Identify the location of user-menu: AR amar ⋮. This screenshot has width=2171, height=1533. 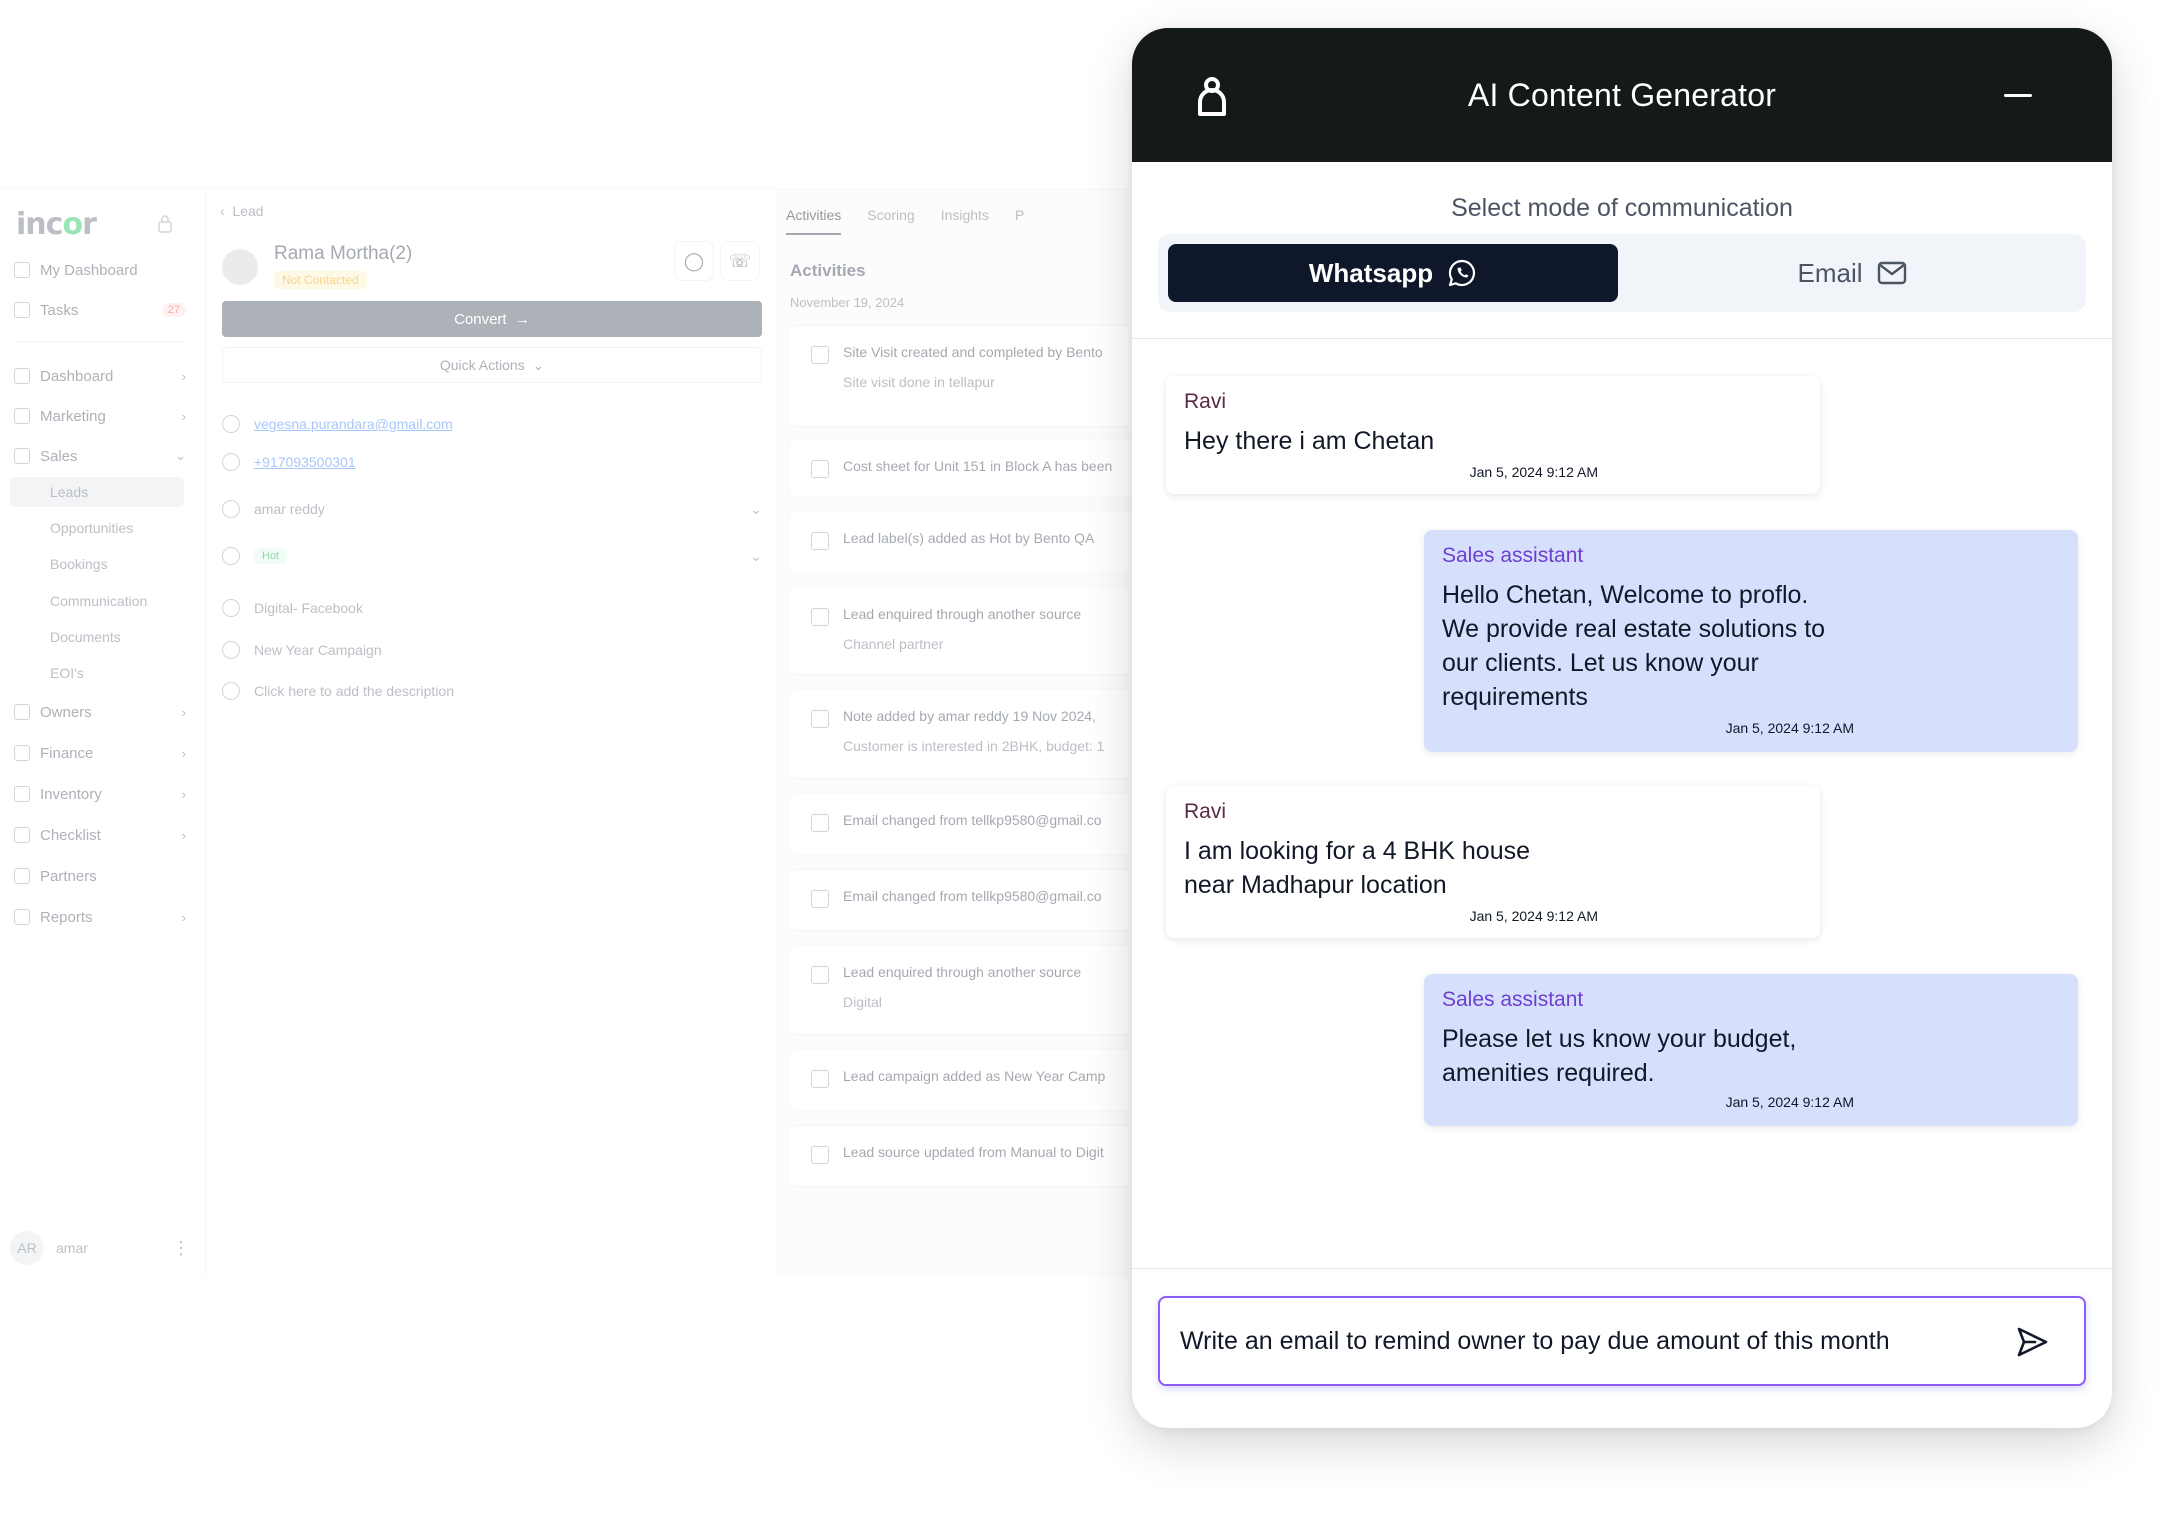
(100, 1248).